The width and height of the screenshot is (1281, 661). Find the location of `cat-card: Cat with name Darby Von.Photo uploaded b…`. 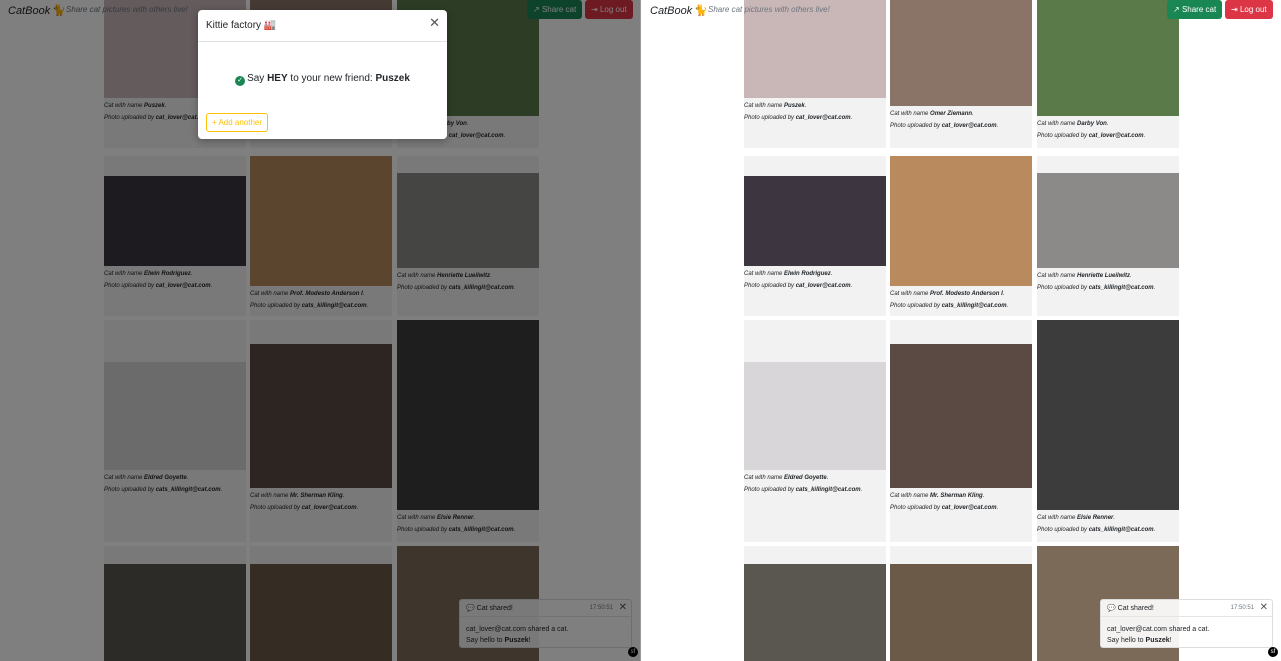

cat-card: Cat with name Darby Von.Photo uploaded b… is located at coordinates (1108, 74).